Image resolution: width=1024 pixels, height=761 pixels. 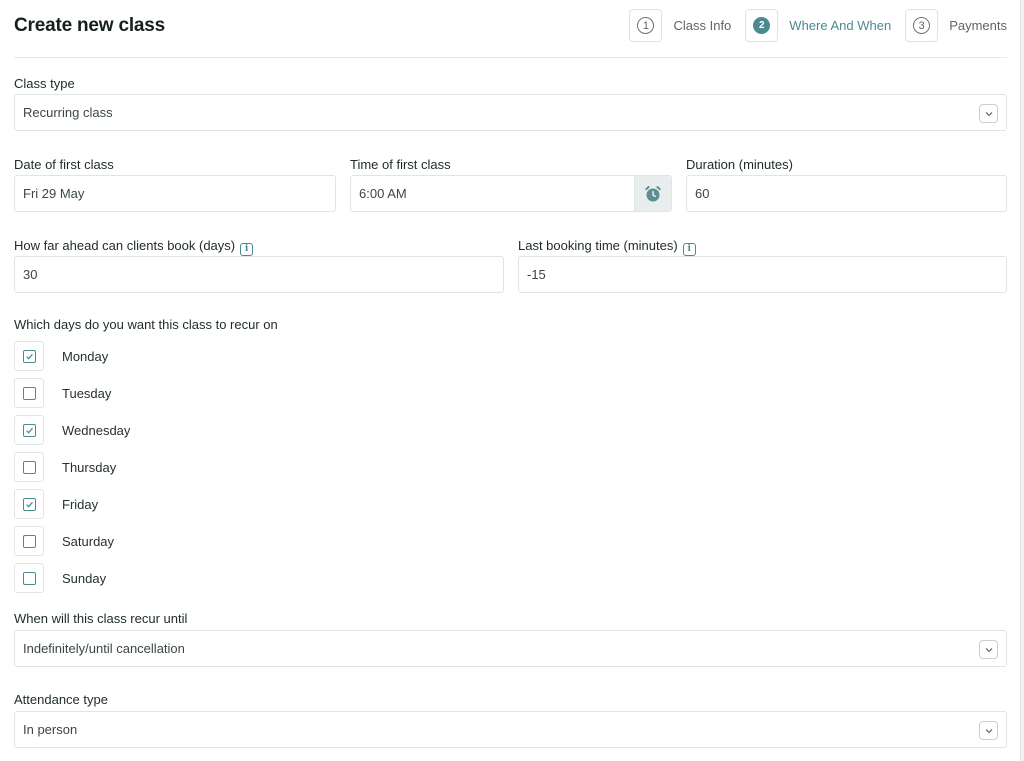 I want to click on day-label: Friday, so click(x=80, y=504).